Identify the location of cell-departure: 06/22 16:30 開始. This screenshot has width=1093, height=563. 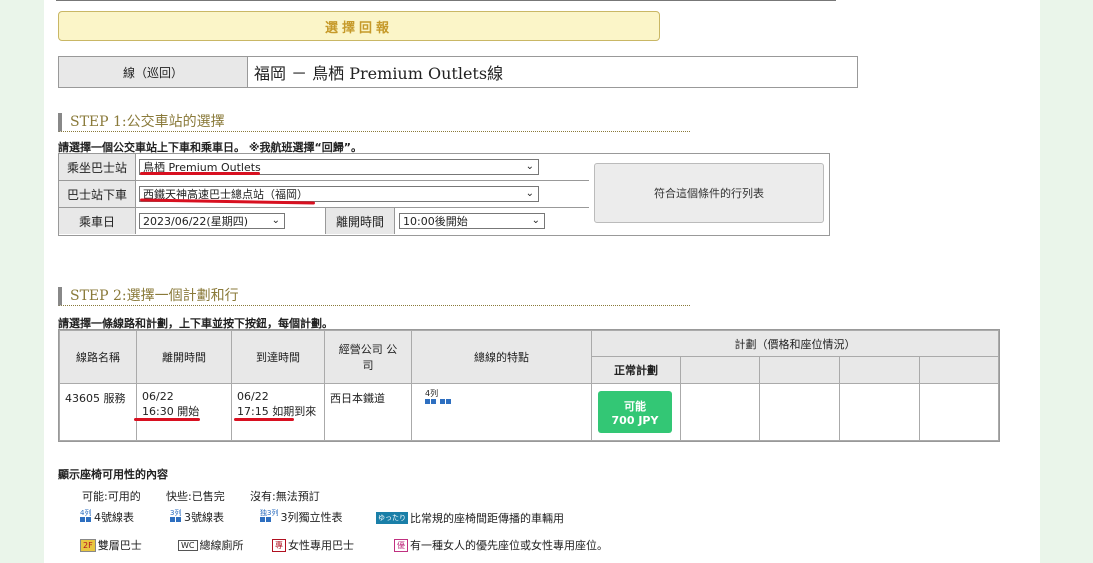
(184, 412).